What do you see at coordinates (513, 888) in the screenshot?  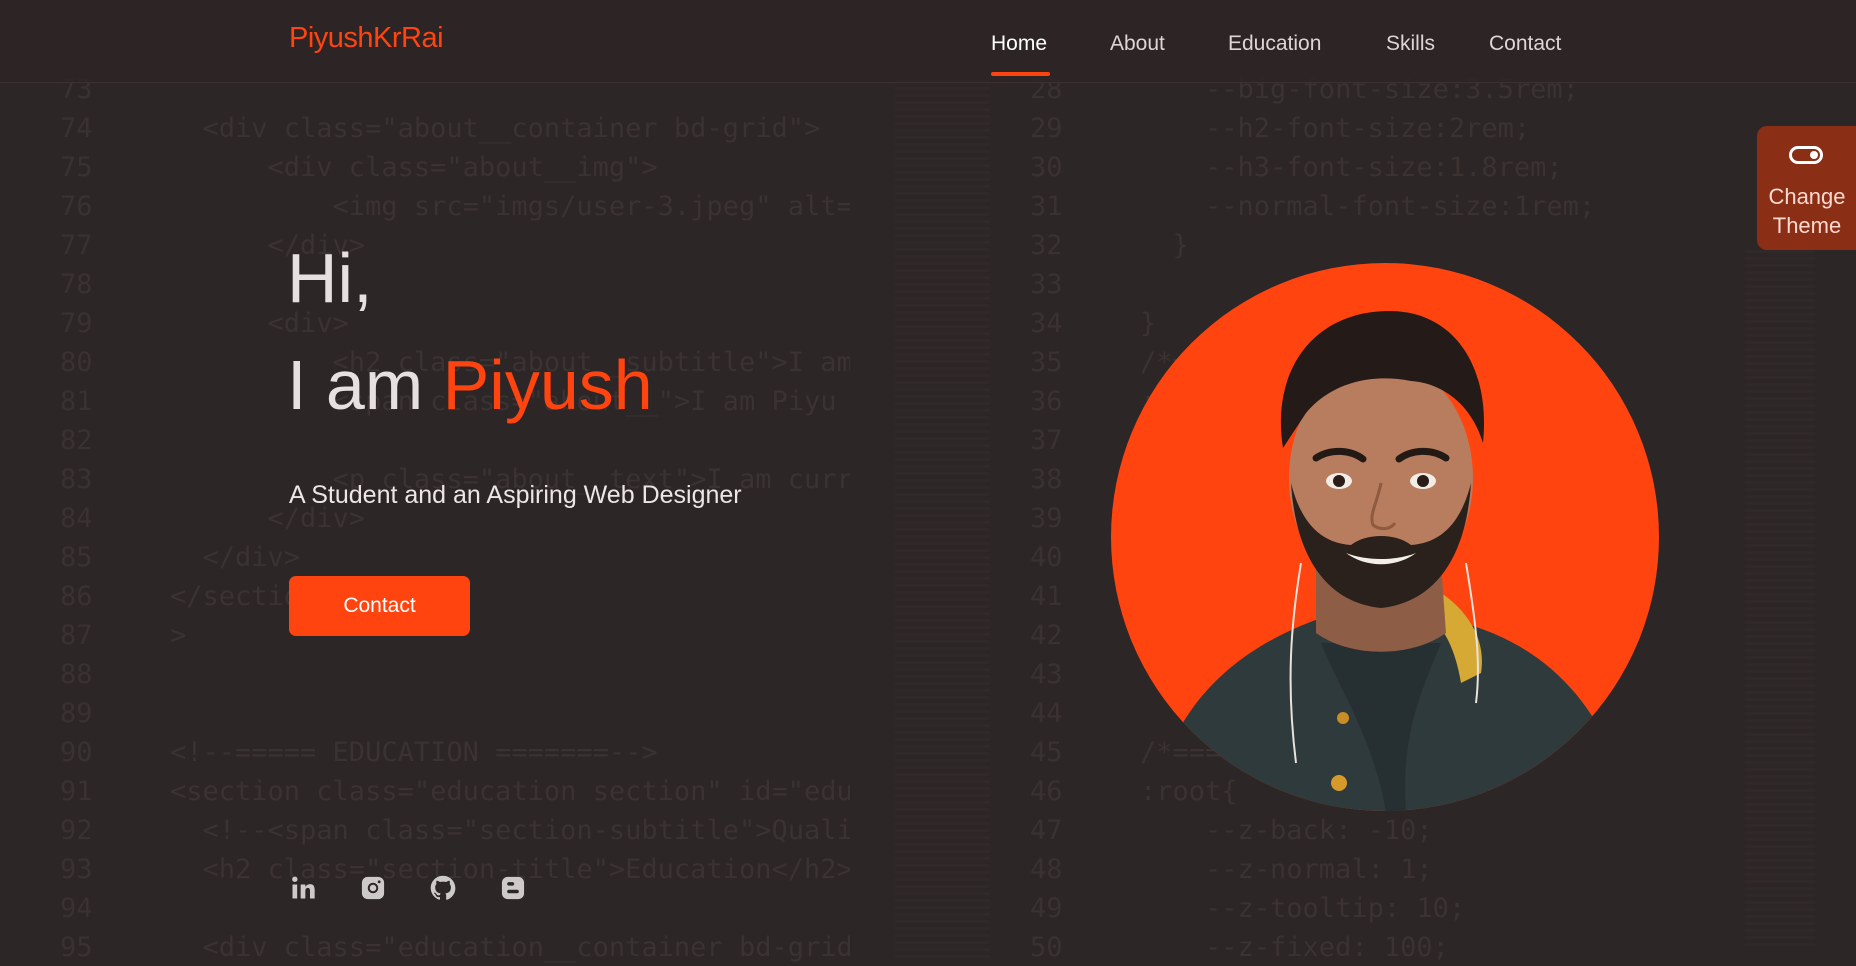 I see `blogger-icon` at bounding box center [513, 888].